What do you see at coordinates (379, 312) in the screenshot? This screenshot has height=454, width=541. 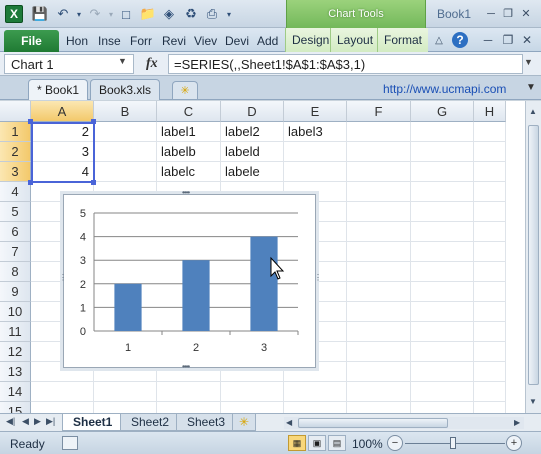 I see `cell-f10` at bounding box center [379, 312].